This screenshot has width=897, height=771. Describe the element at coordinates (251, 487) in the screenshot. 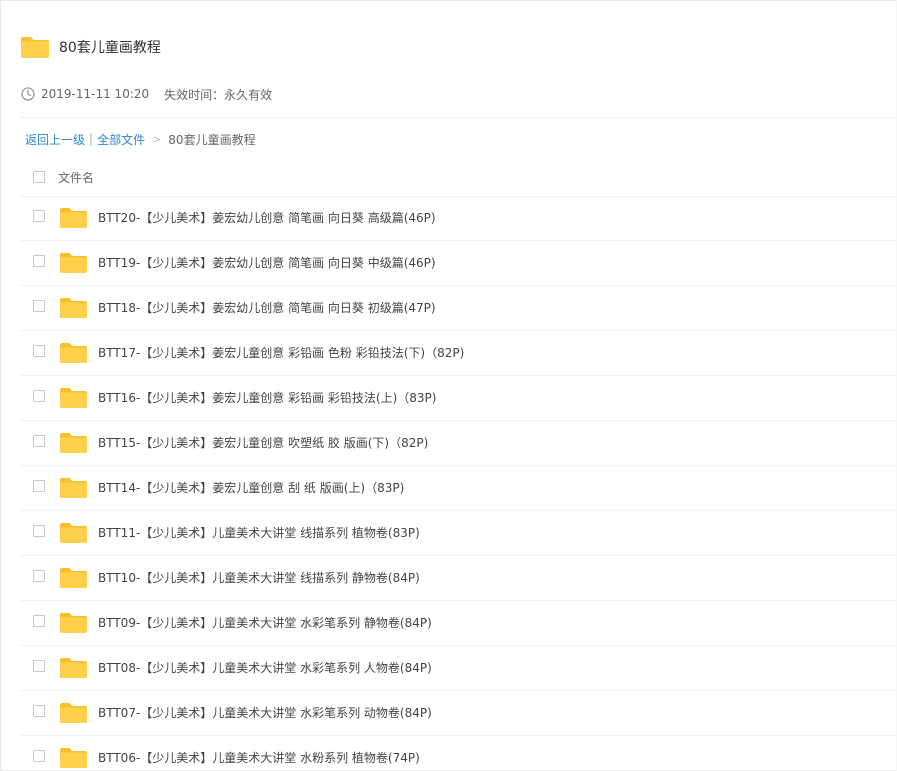

I see `file-name: BTT14-【少儿美术】姜宏儿童创意 刮 纸 版画(上)（83P)` at that location.